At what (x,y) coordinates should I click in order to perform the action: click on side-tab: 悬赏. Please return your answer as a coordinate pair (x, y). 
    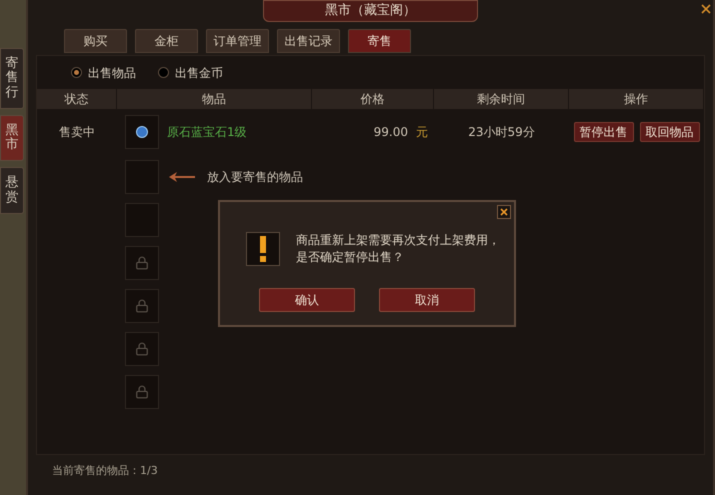
    Looking at the image, I should click on (12, 190).